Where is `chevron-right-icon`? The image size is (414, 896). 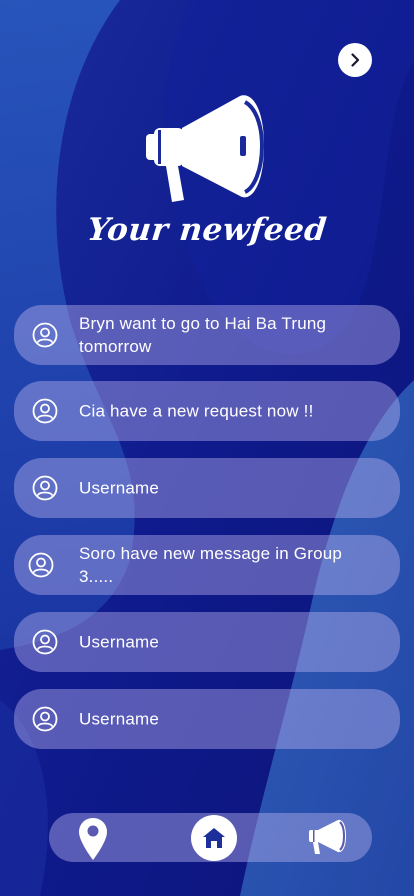
chevron-right-icon is located at coordinates (355, 60).